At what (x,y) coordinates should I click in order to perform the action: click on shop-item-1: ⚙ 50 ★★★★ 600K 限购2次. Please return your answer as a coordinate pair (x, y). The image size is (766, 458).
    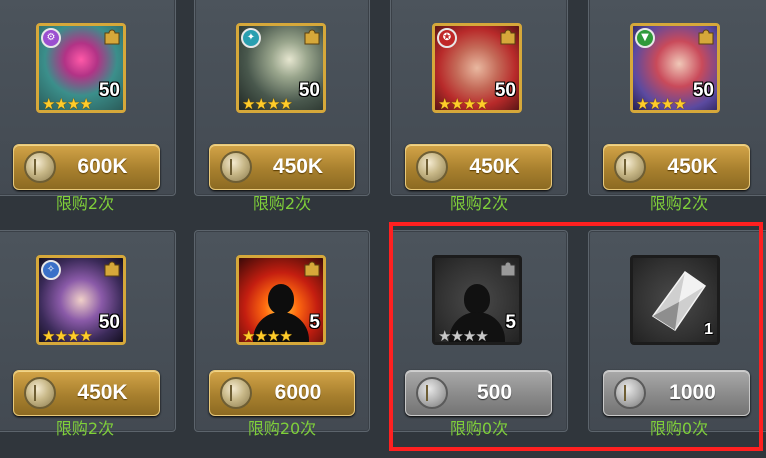
    Looking at the image, I should click on (88, 106).